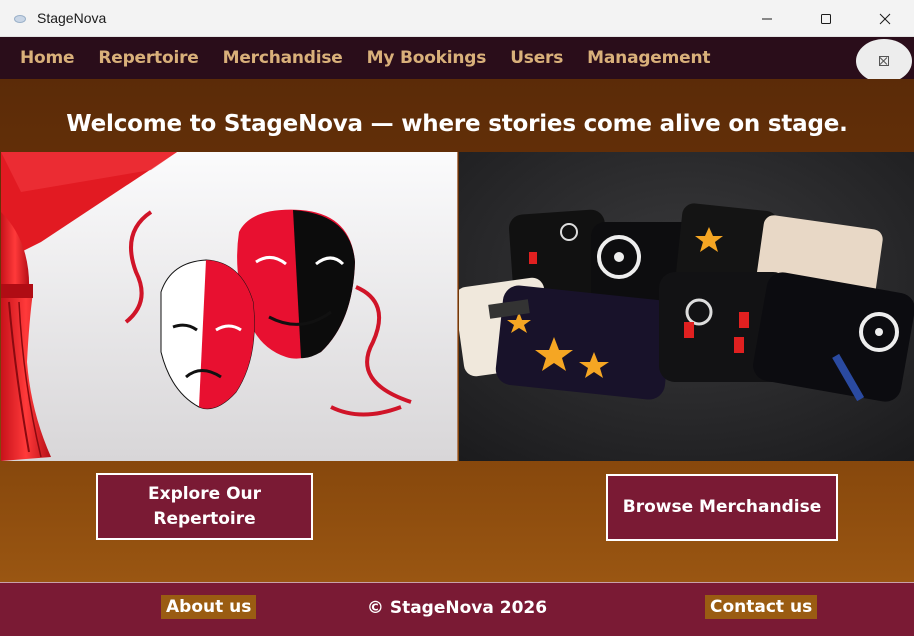  I want to click on explore-repertoire-button: Explore Our Repertoire, so click(204, 506).